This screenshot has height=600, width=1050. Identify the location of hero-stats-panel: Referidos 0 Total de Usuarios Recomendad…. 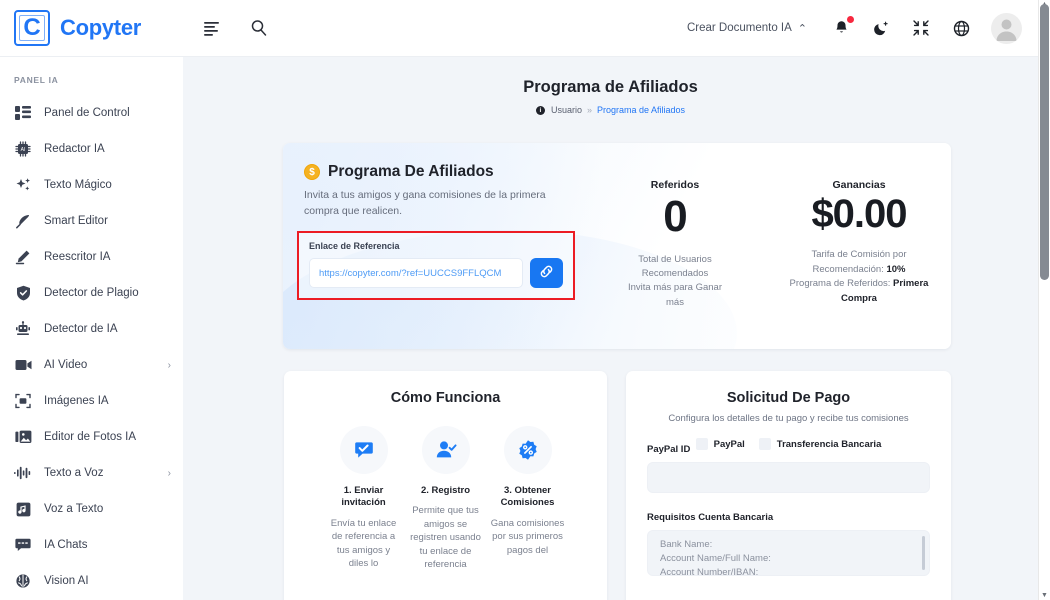
(767, 246).